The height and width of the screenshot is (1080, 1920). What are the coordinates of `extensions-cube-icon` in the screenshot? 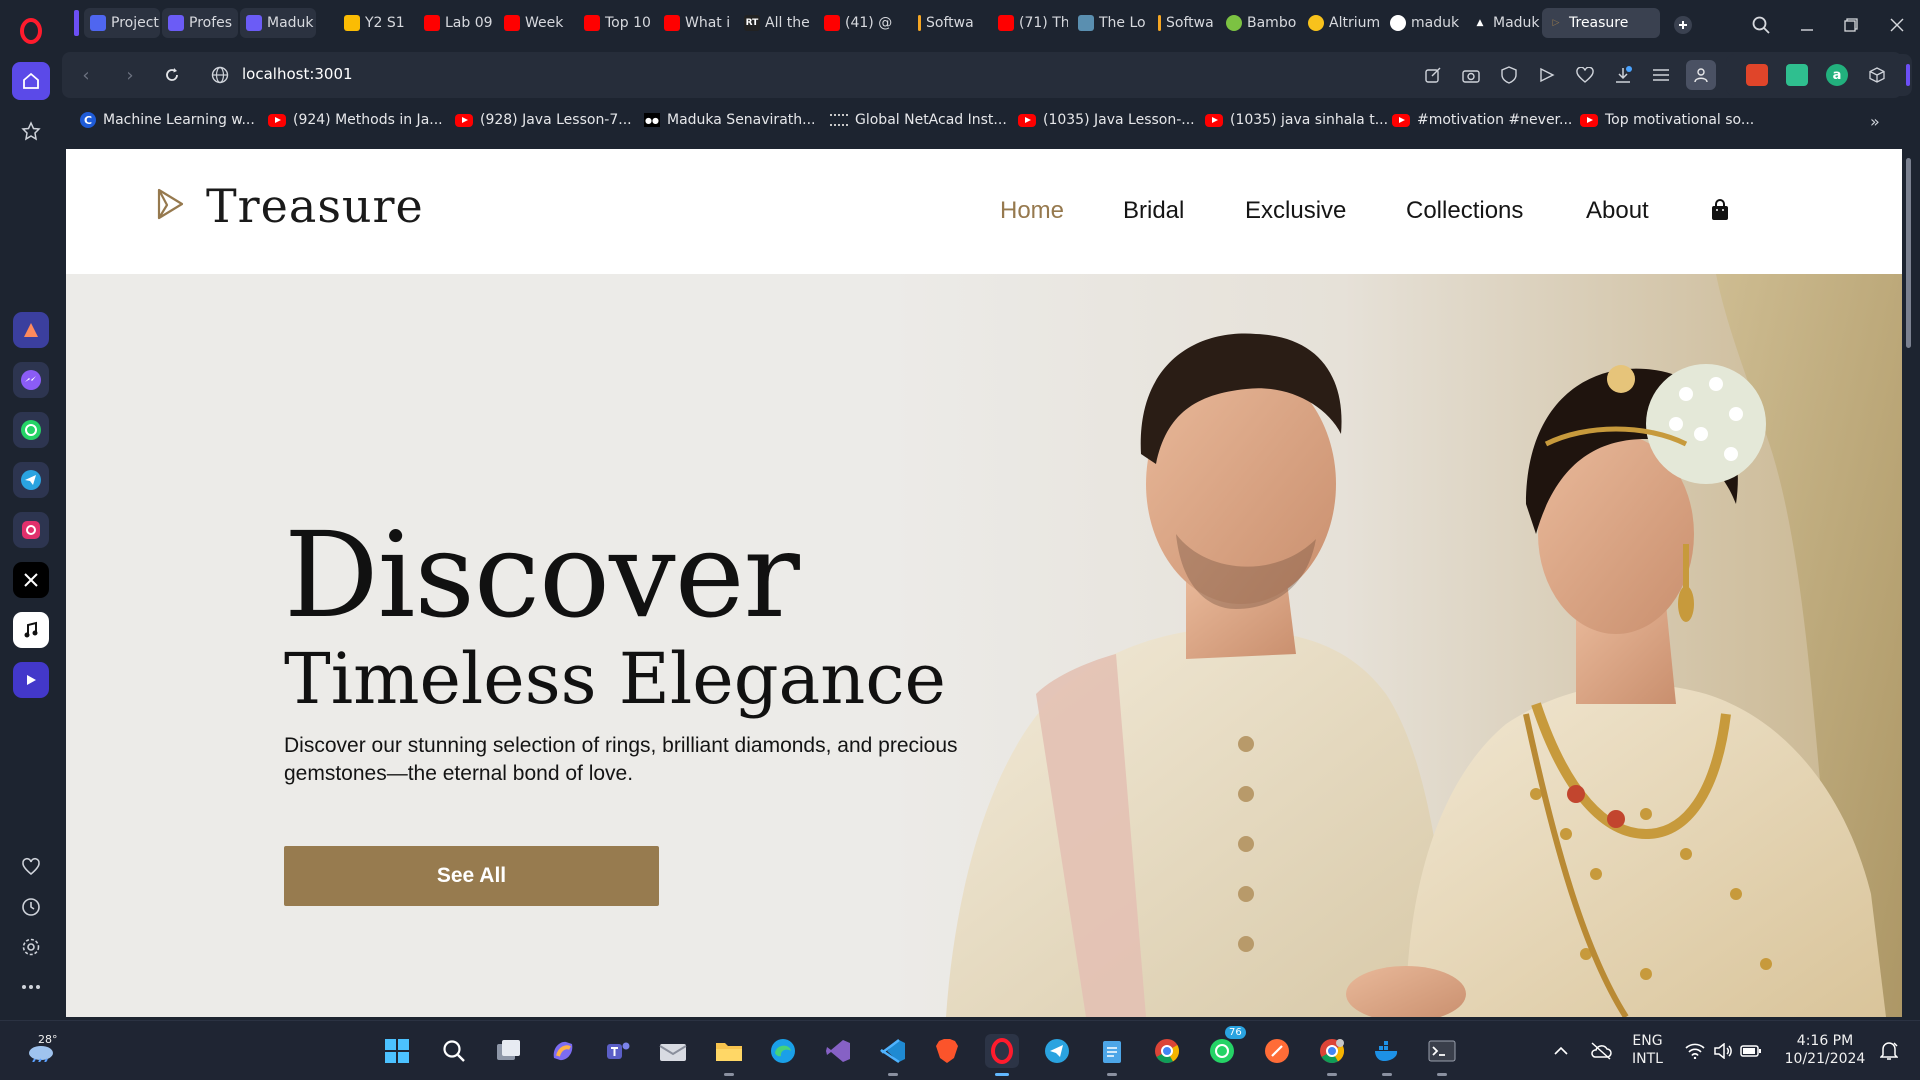 It's located at (1877, 75).